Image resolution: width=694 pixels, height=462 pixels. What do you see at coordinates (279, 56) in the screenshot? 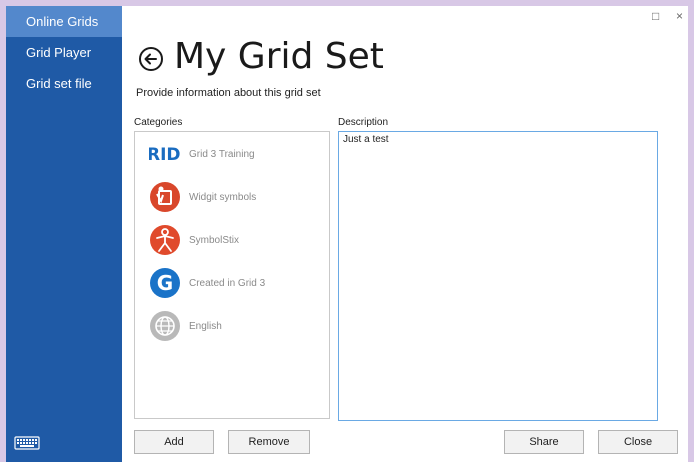
I see `page-title: My Grid Set` at bounding box center [279, 56].